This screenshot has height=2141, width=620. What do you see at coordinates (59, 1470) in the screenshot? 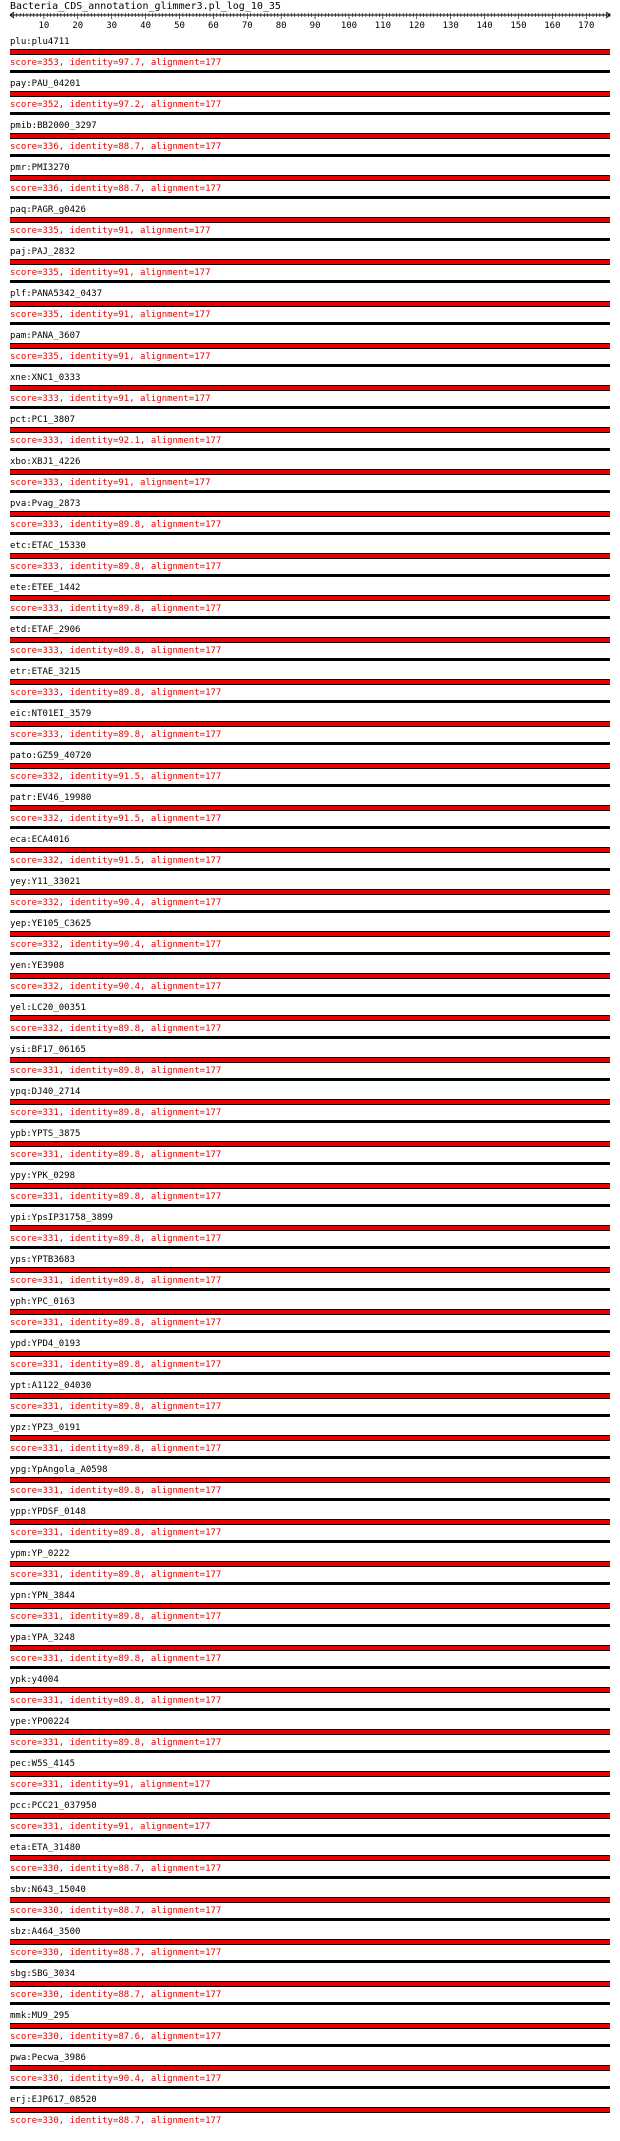
I see `hit-name: ypg:YpAngola_A0598` at bounding box center [59, 1470].